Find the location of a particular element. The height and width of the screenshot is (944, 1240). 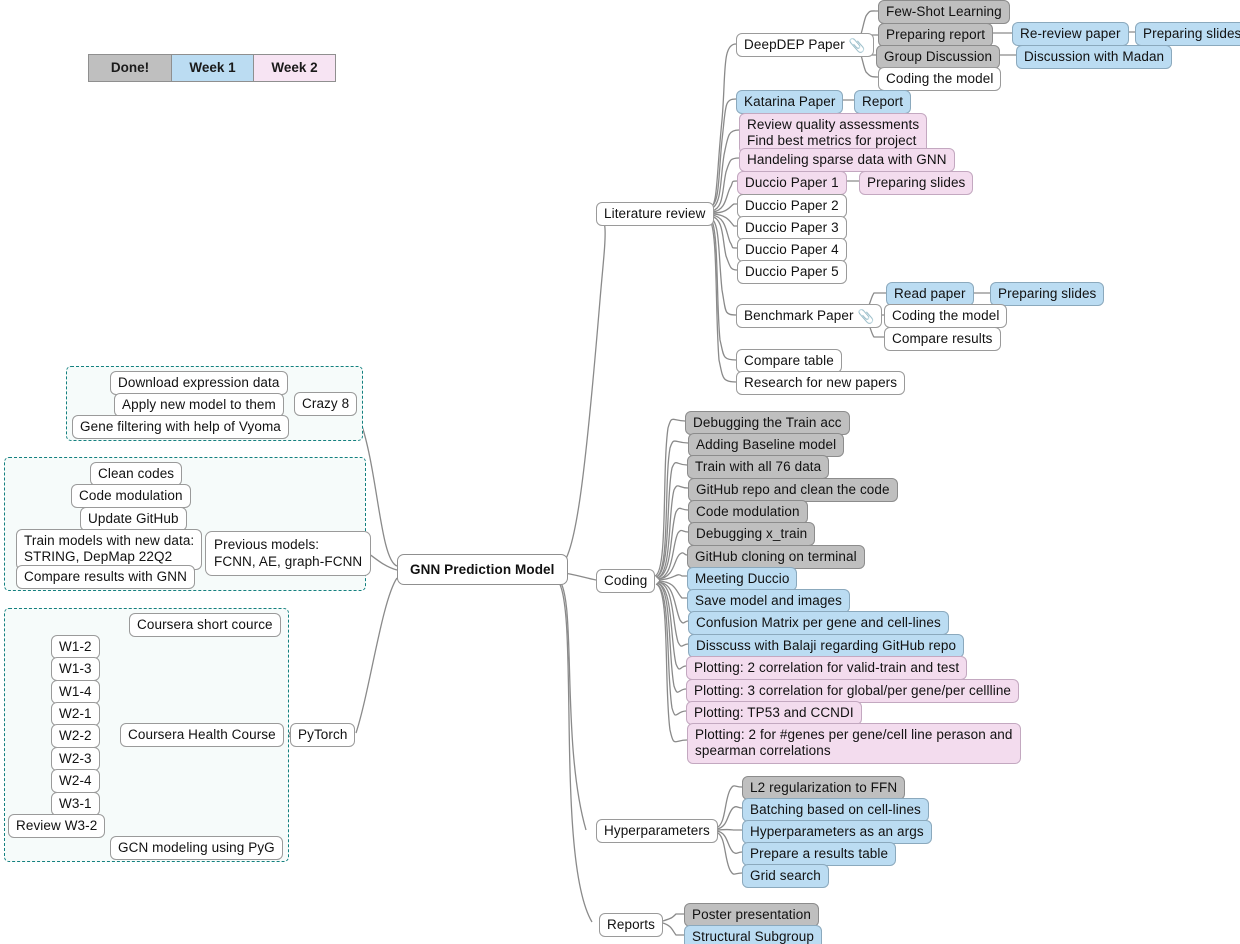

node-train-with-all-76-data: Train with all 76 data is located at coordinates (758, 467).